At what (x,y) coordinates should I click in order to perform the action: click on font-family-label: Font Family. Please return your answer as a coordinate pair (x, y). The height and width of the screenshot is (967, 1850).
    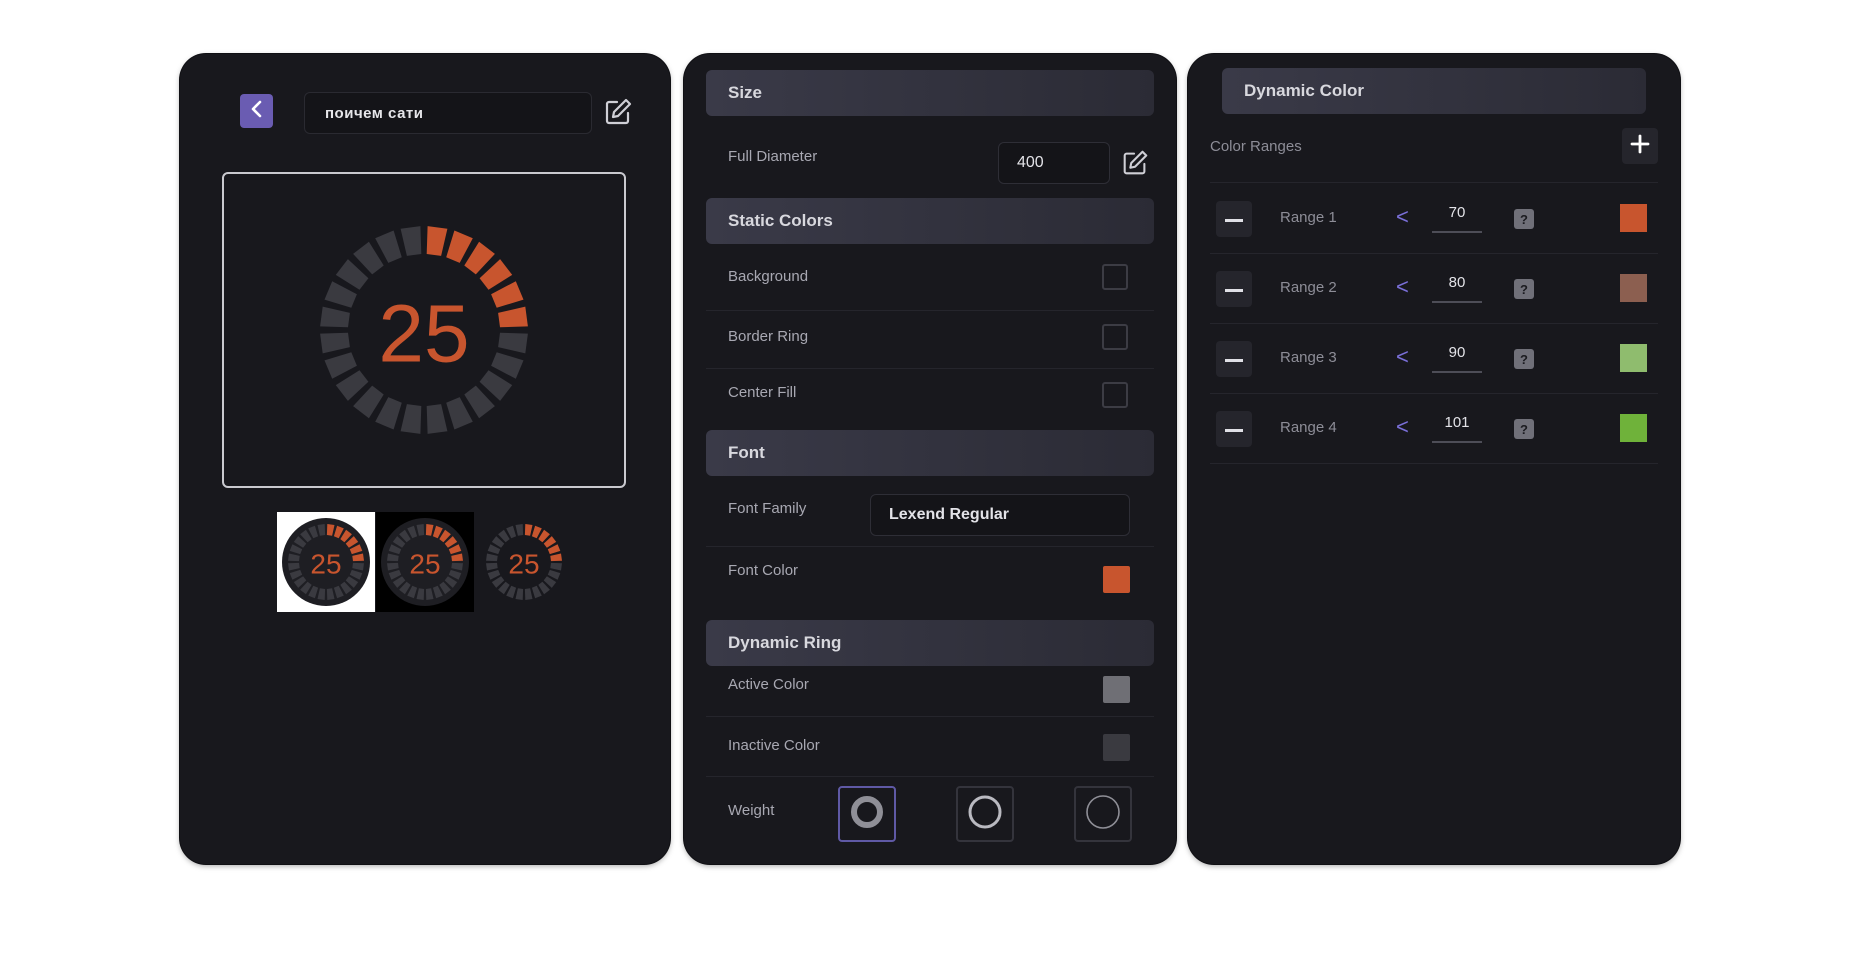
    Looking at the image, I should click on (767, 508).